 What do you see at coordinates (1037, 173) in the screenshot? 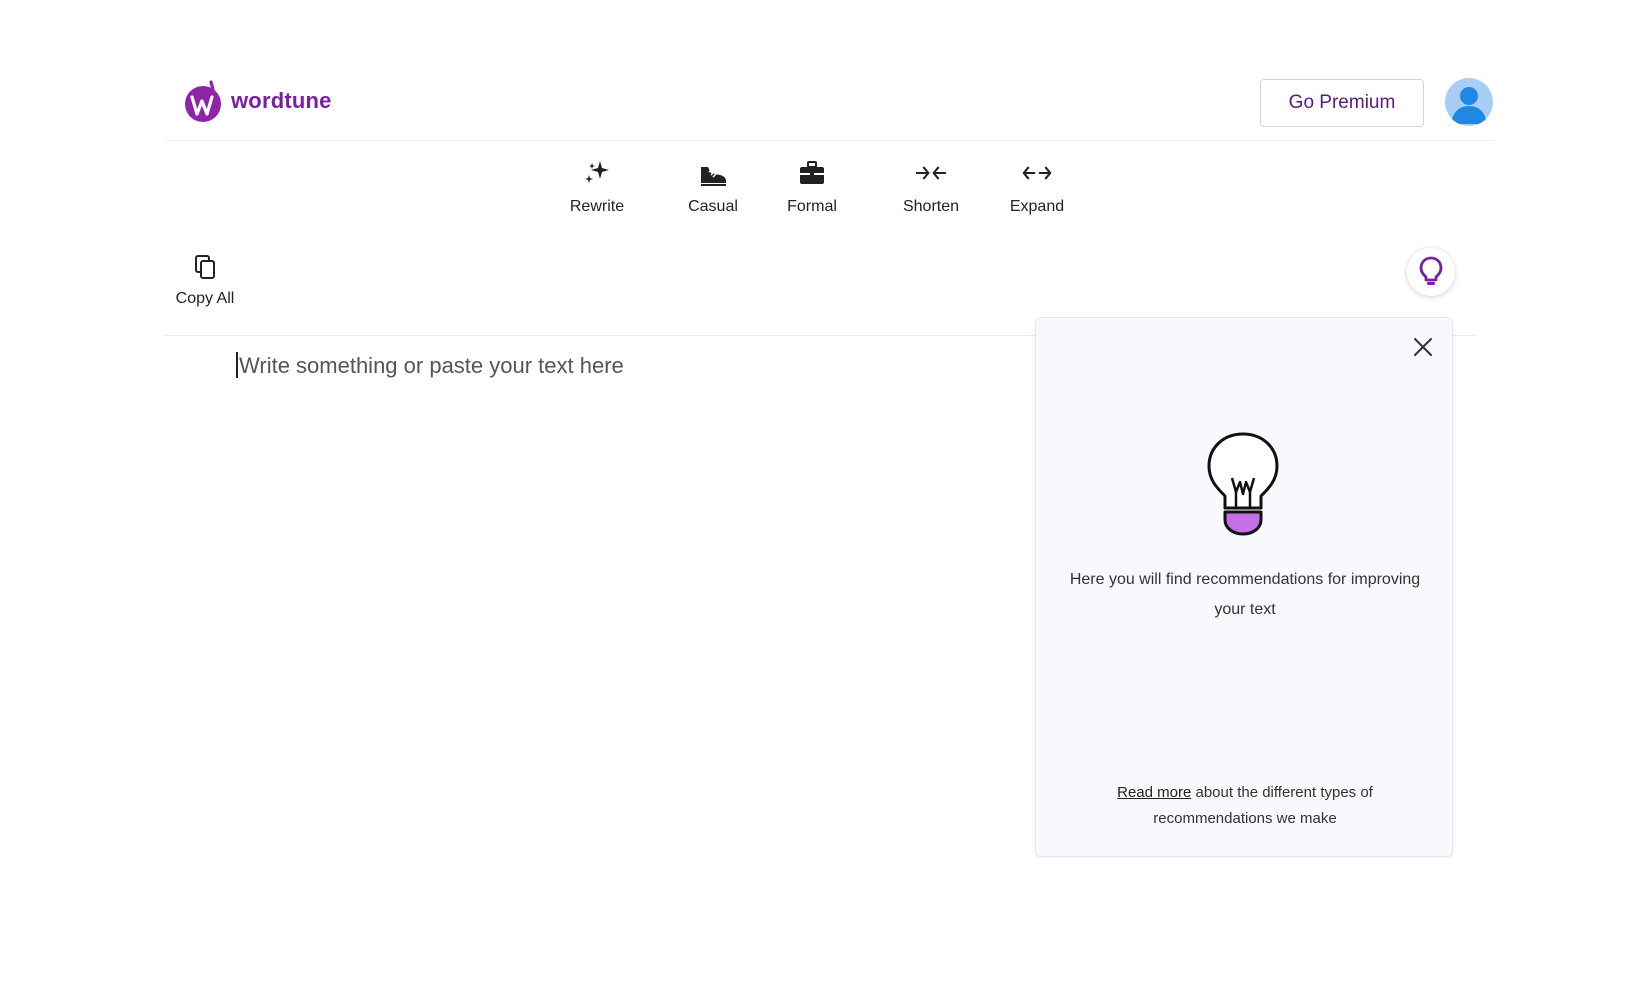
I see `arrows-outward-icon` at bounding box center [1037, 173].